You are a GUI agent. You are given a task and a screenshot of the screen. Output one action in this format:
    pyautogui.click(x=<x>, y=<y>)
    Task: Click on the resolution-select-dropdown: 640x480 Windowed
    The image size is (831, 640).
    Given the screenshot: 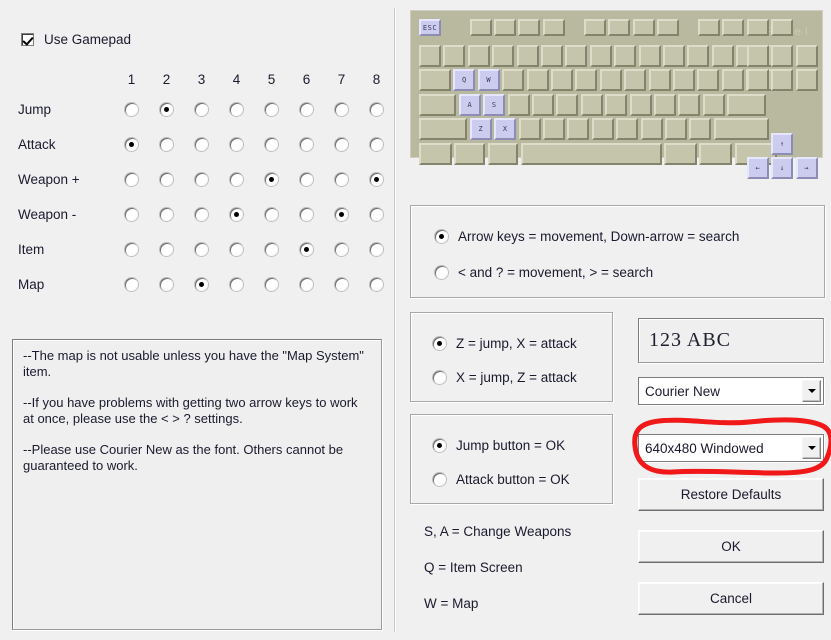 What is the action you would take?
    pyautogui.click(x=731, y=448)
    